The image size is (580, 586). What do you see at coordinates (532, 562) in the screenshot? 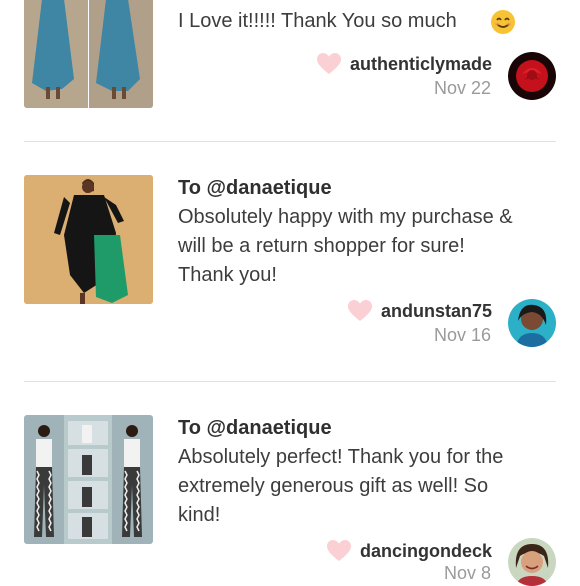
I see `woman-smiling-avatar` at bounding box center [532, 562].